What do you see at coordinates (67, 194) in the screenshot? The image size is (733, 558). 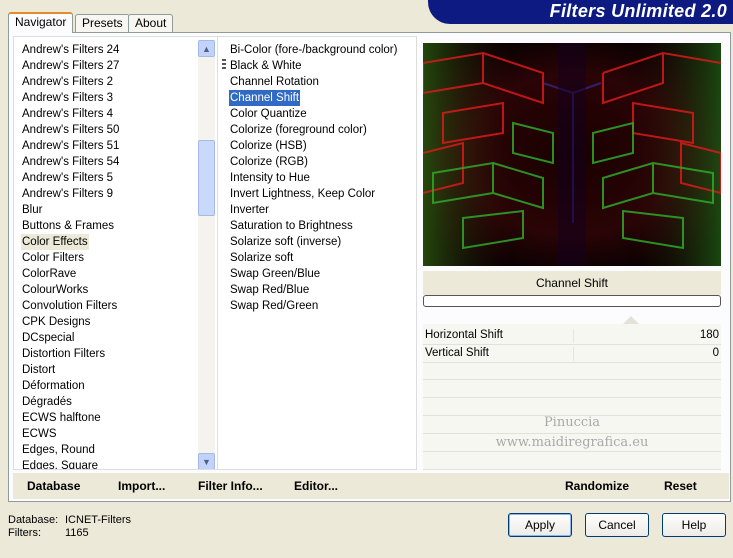 I see `category-item: Andrew's Filters 9` at bounding box center [67, 194].